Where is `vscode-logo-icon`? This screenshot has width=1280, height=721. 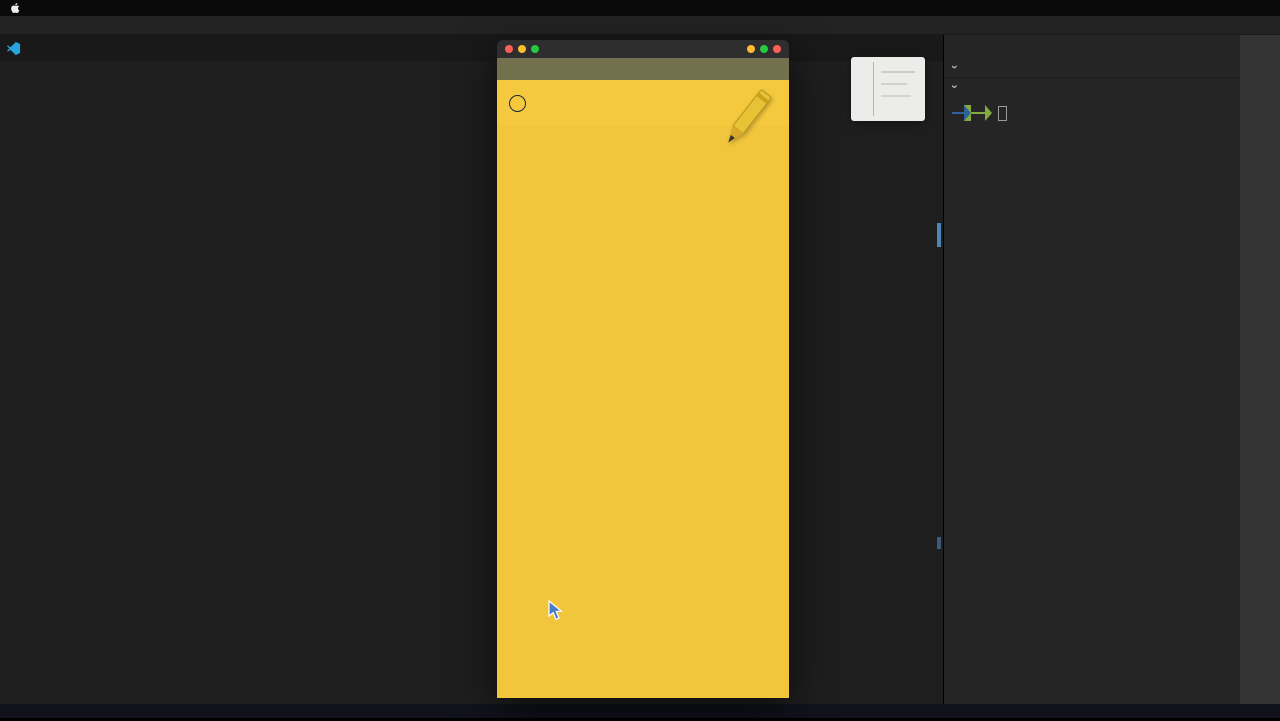 vscode-logo-icon is located at coordinates (13, 48).